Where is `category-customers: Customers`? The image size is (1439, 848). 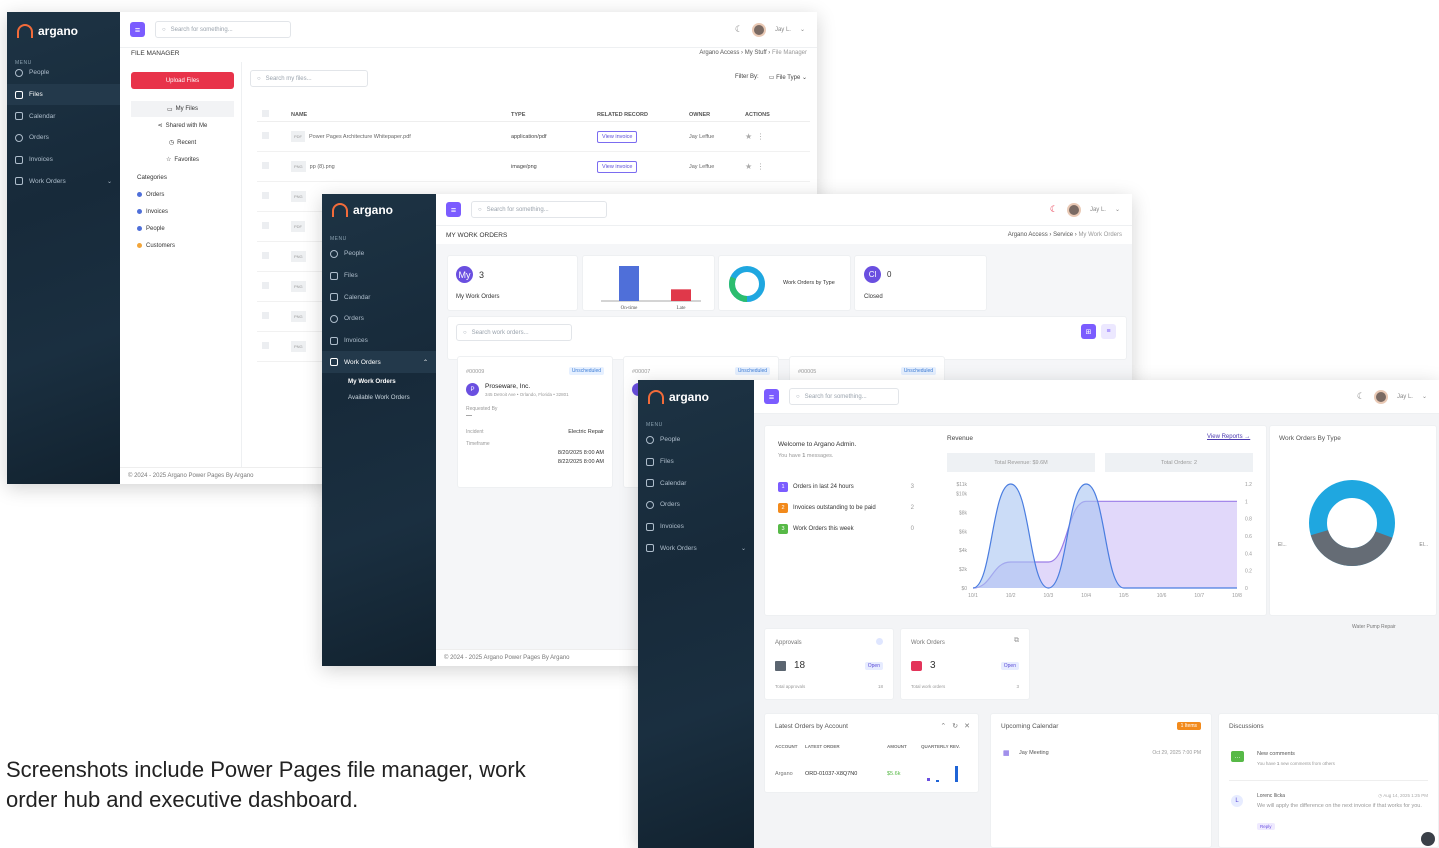
category-customers: Customers is located at coordinates (189, 245).